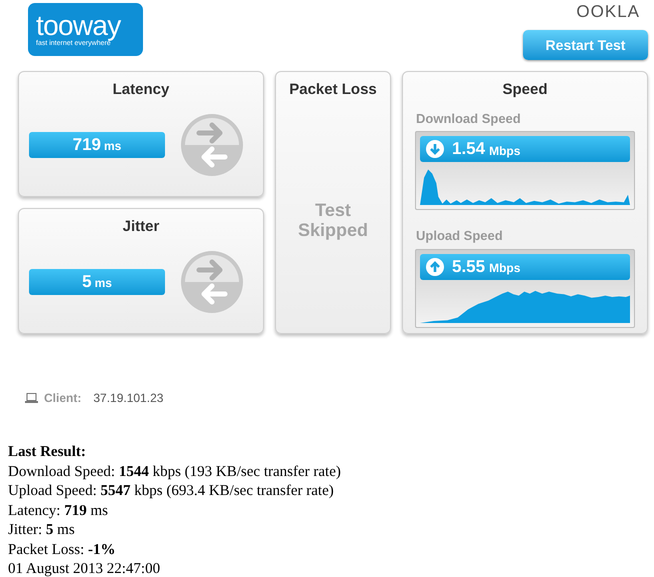 The width and height of the screenshot is (654, 577). What do you see at coordinates (97, 281) in the screenshot?
I see `metric-value: 5 ms` at bounding box center [97, 281].